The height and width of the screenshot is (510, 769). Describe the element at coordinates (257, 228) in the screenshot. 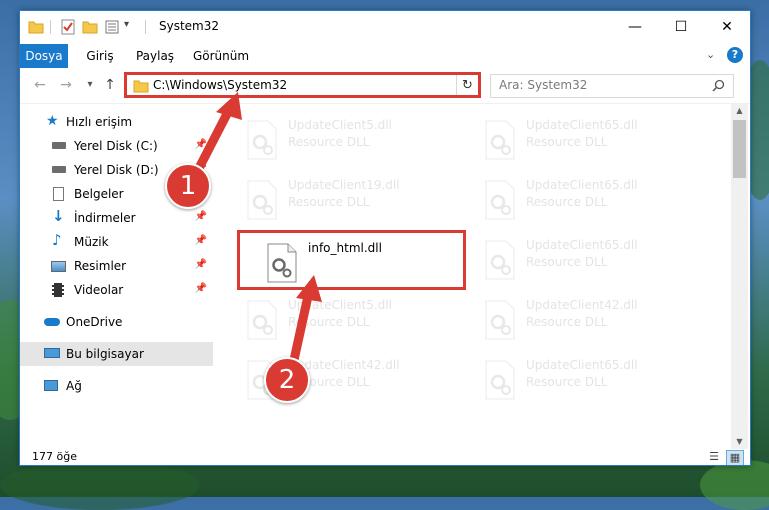

I see `callout-arrows` at that location.